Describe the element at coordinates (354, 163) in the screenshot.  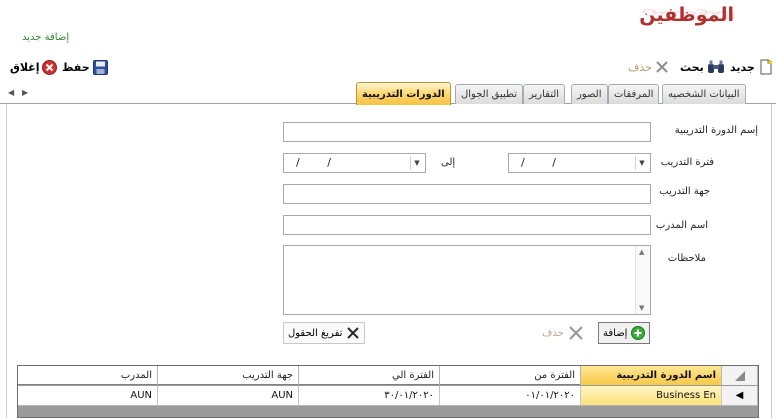
I see `period-to-date: / / ▼` at that location.